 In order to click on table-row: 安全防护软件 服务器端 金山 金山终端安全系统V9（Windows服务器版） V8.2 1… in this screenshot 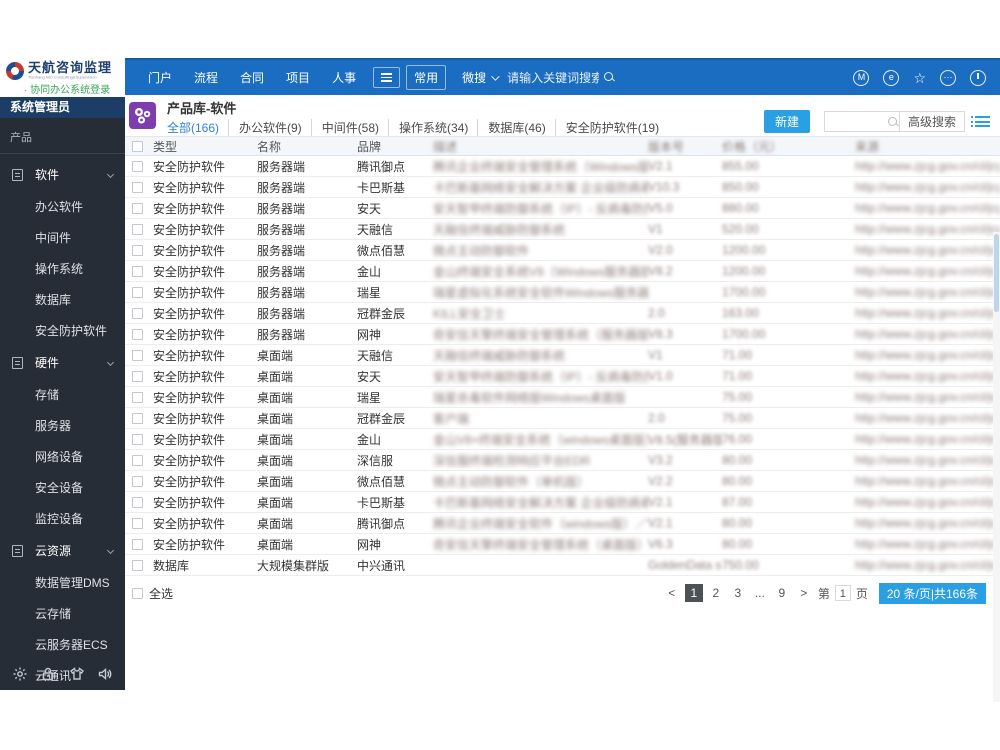, I will do `click(562, 271)`.